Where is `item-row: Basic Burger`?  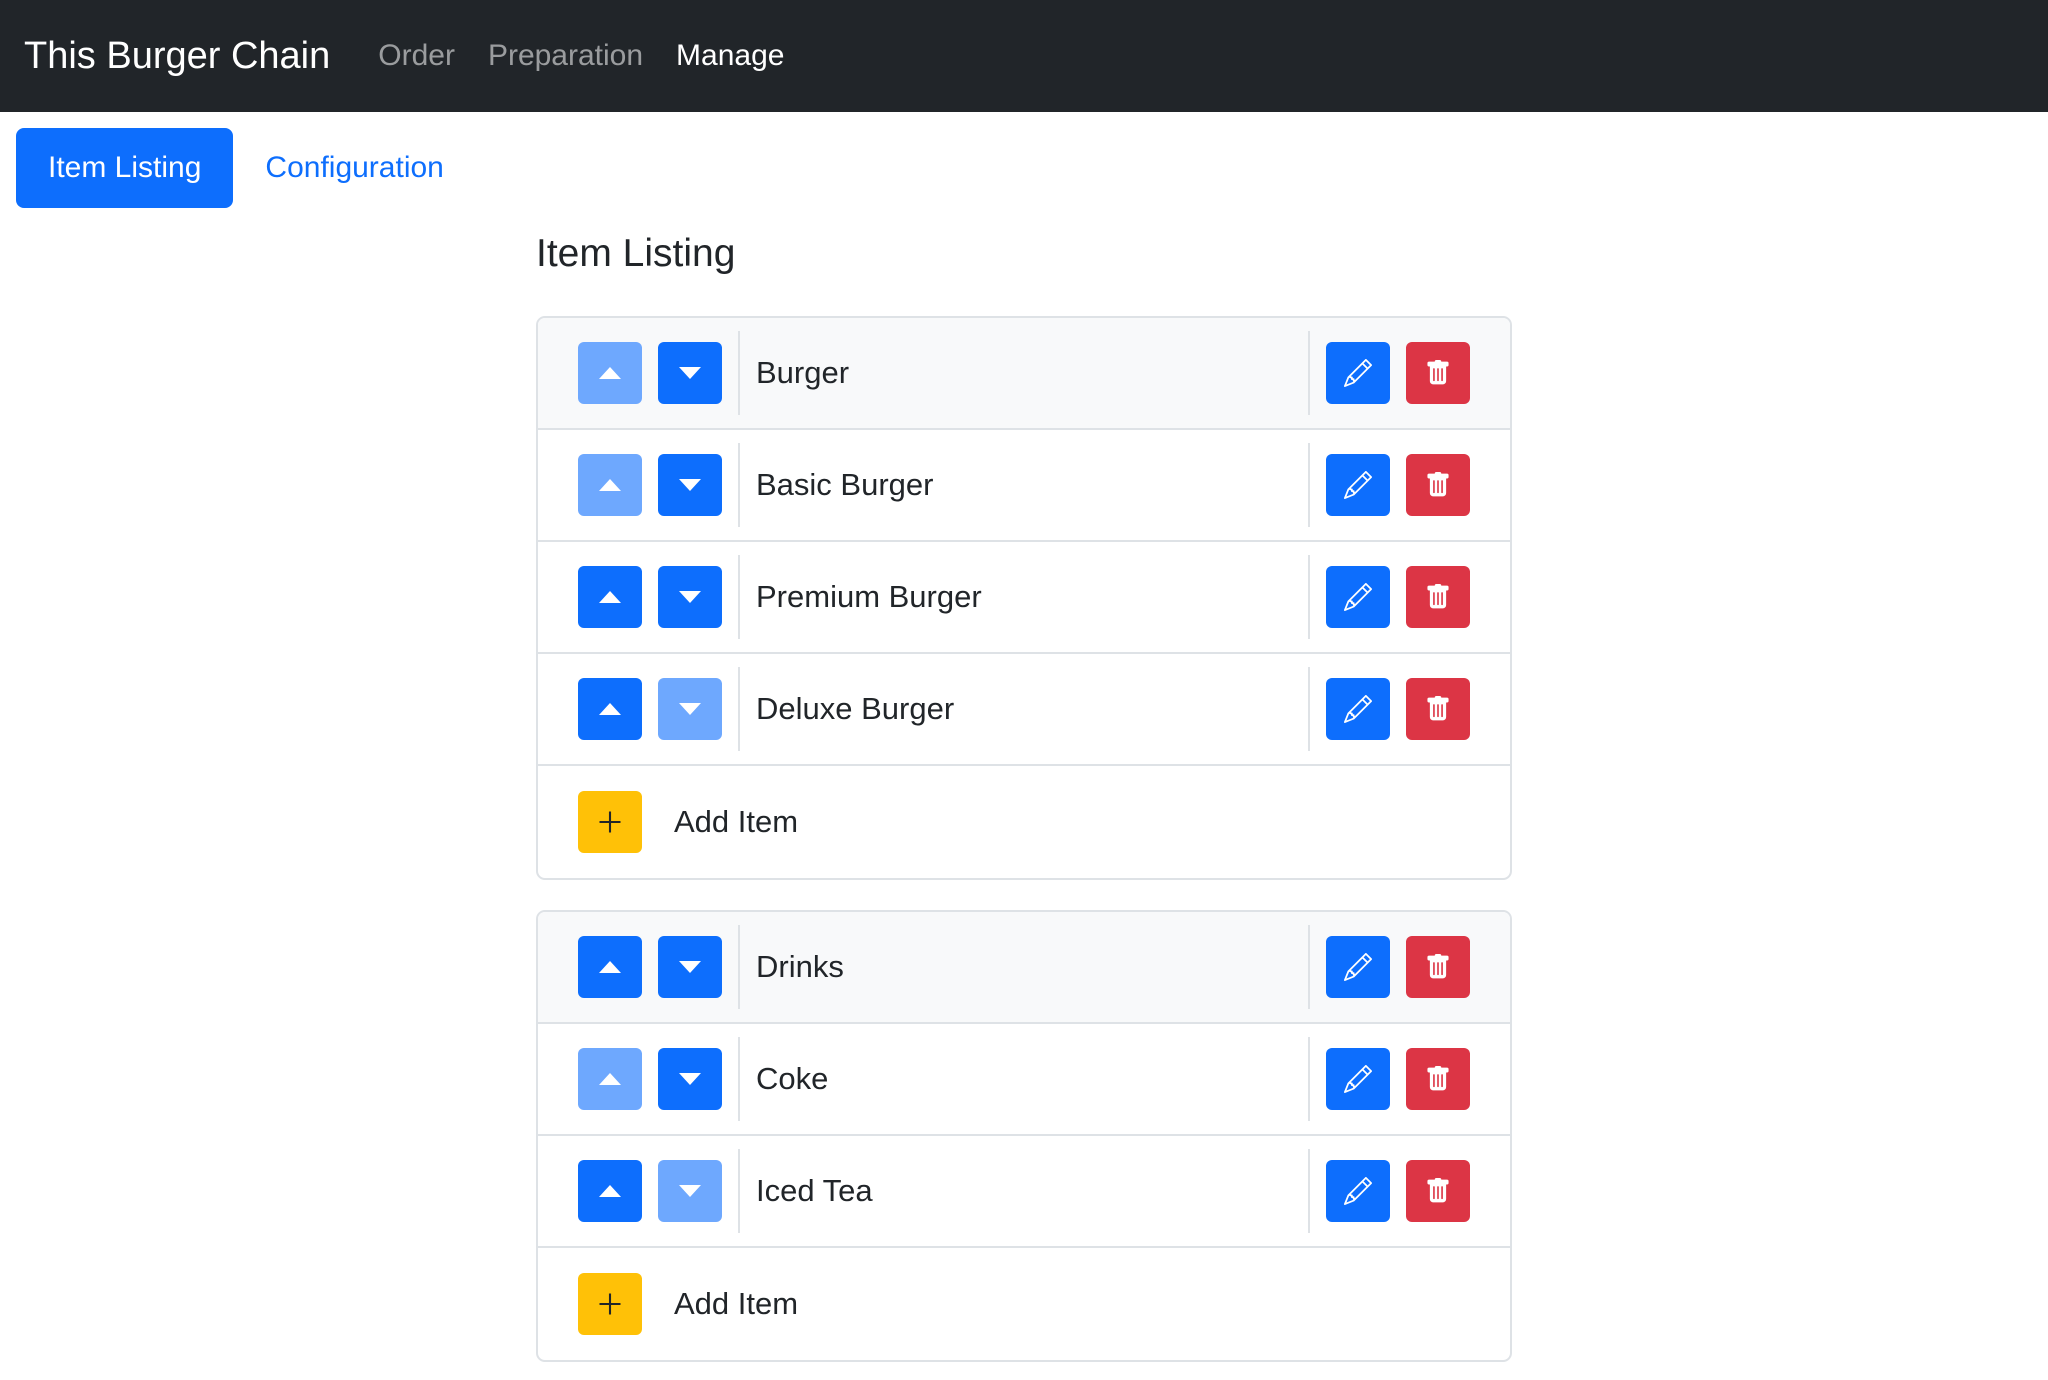 item-row: Basic Burger is located at coordinates (1024, 486).